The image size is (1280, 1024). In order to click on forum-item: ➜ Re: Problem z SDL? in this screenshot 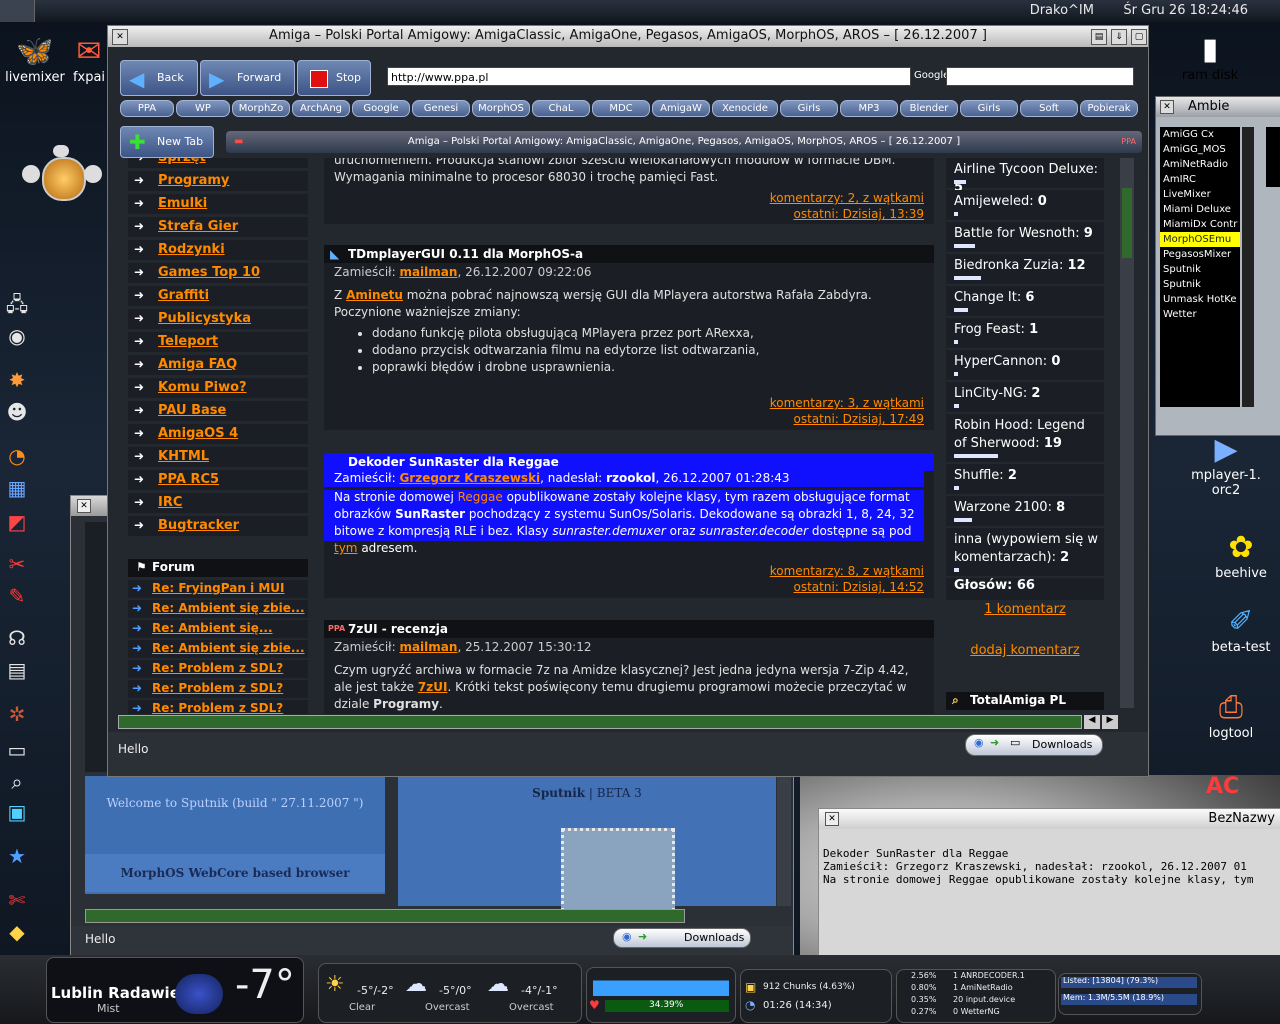, I will do `click(218, 707)`.